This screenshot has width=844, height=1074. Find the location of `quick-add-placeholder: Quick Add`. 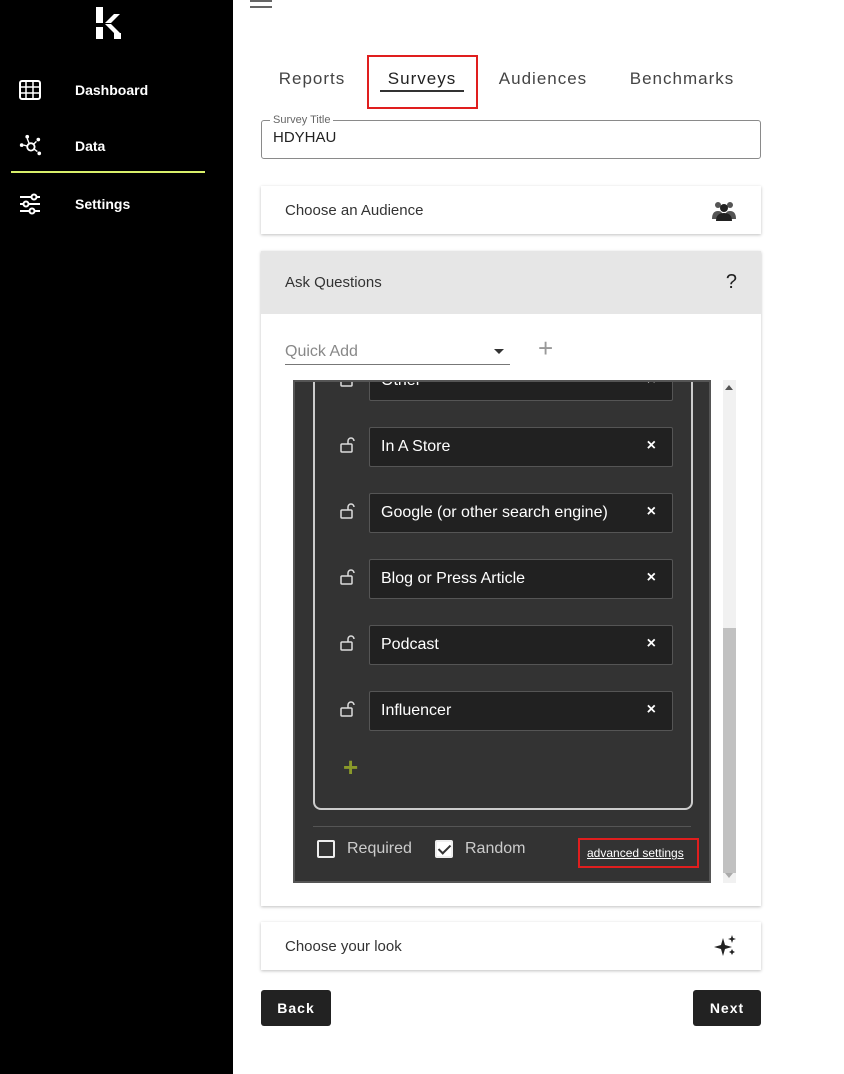

quick-add-placeholder: Quick Add is located at coordinates (321, 351).